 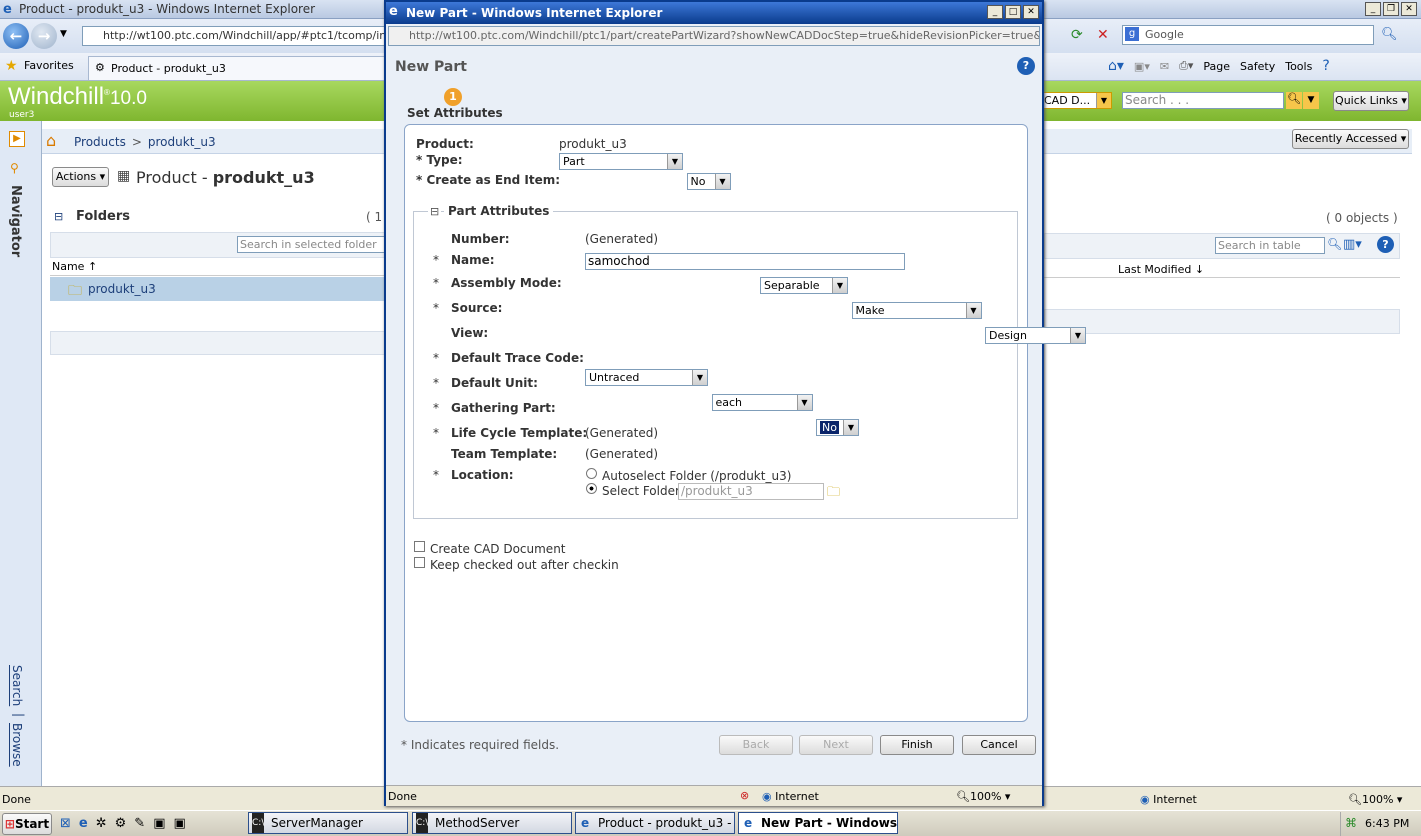 I want to click on status-text: Done, so click(x=16, y=799).